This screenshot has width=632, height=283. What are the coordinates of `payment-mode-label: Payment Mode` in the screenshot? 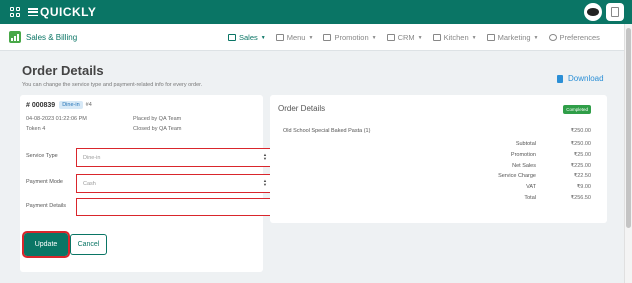 It's located at (44, 182).